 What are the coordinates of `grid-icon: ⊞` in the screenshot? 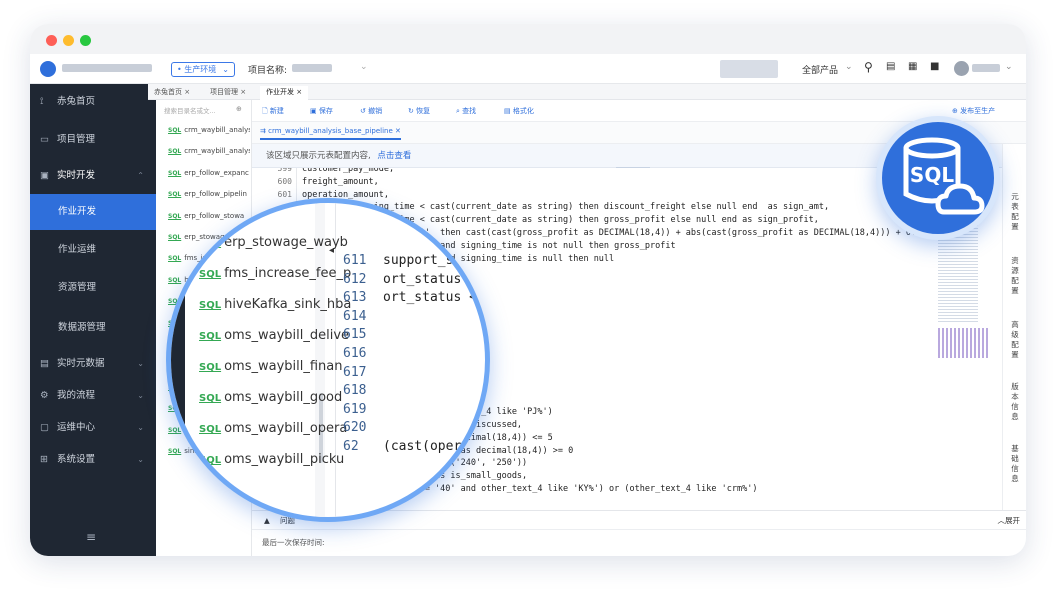 It's located at (44, 459).